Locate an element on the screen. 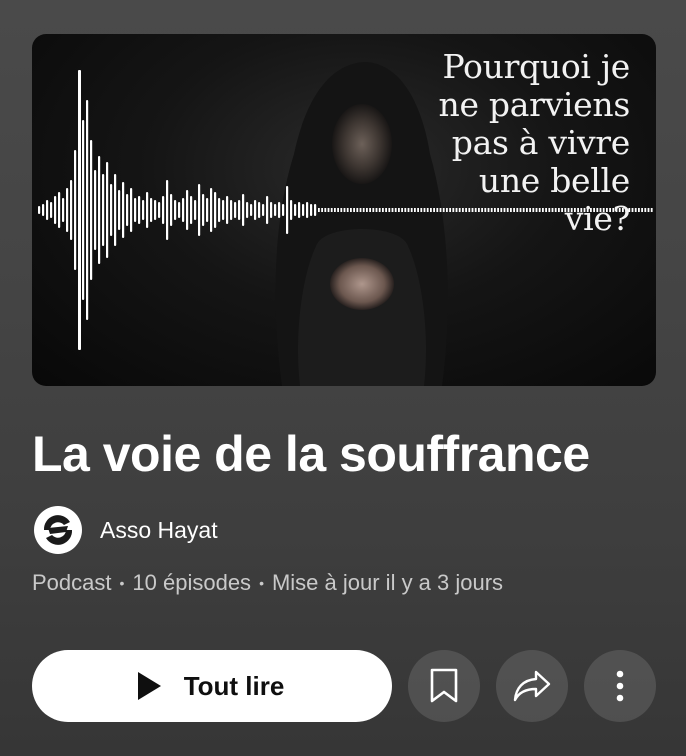 The height and width of the screenshot is (756, 686). share-button is located at coordinates (532, 686).